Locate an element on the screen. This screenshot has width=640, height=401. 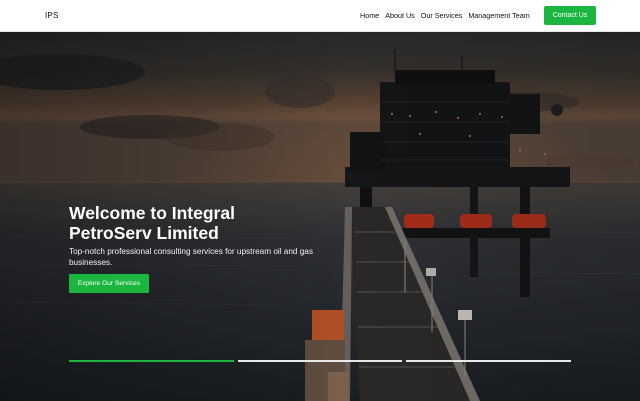
nav-link-home: Home is located at coordinates (369, 15).